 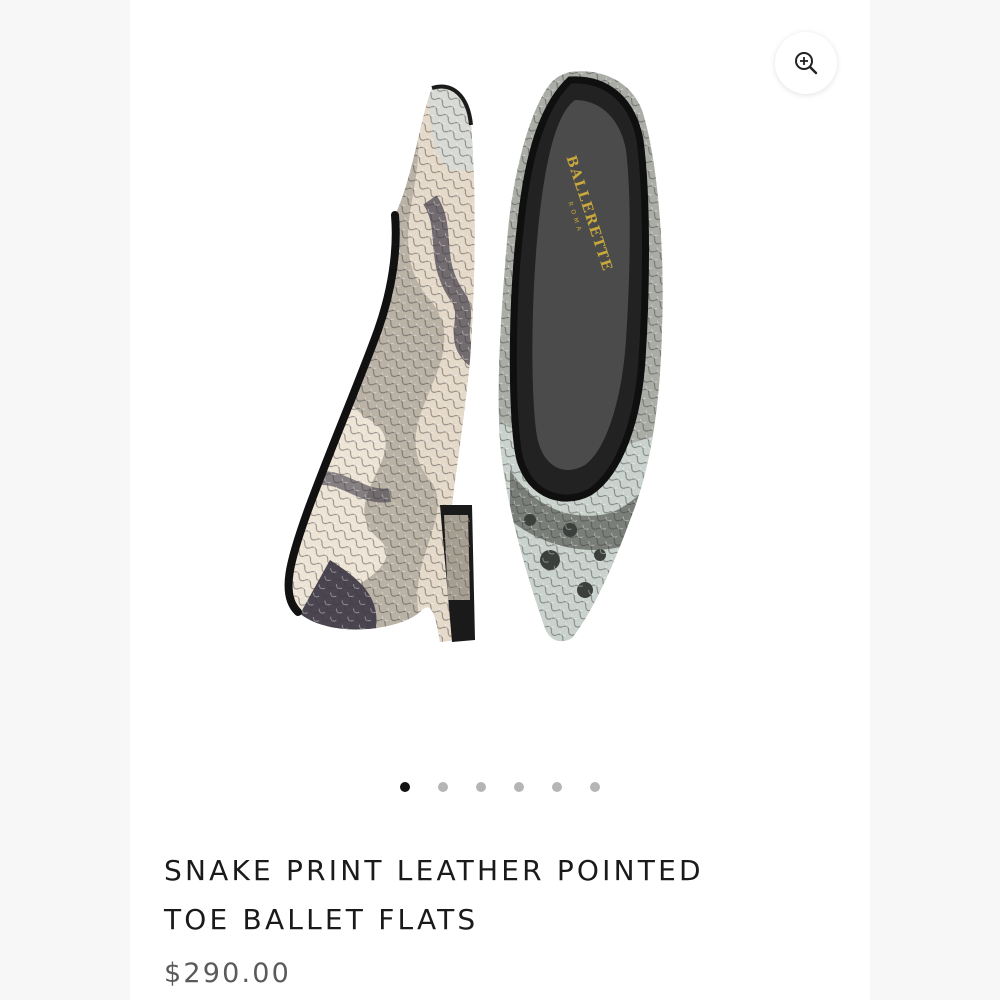 What do you see at coordinates (321, 919) in the screenshot?
I see `product-title-line-2: TOE BALLET FLATS` at bounding box center [321, 919].